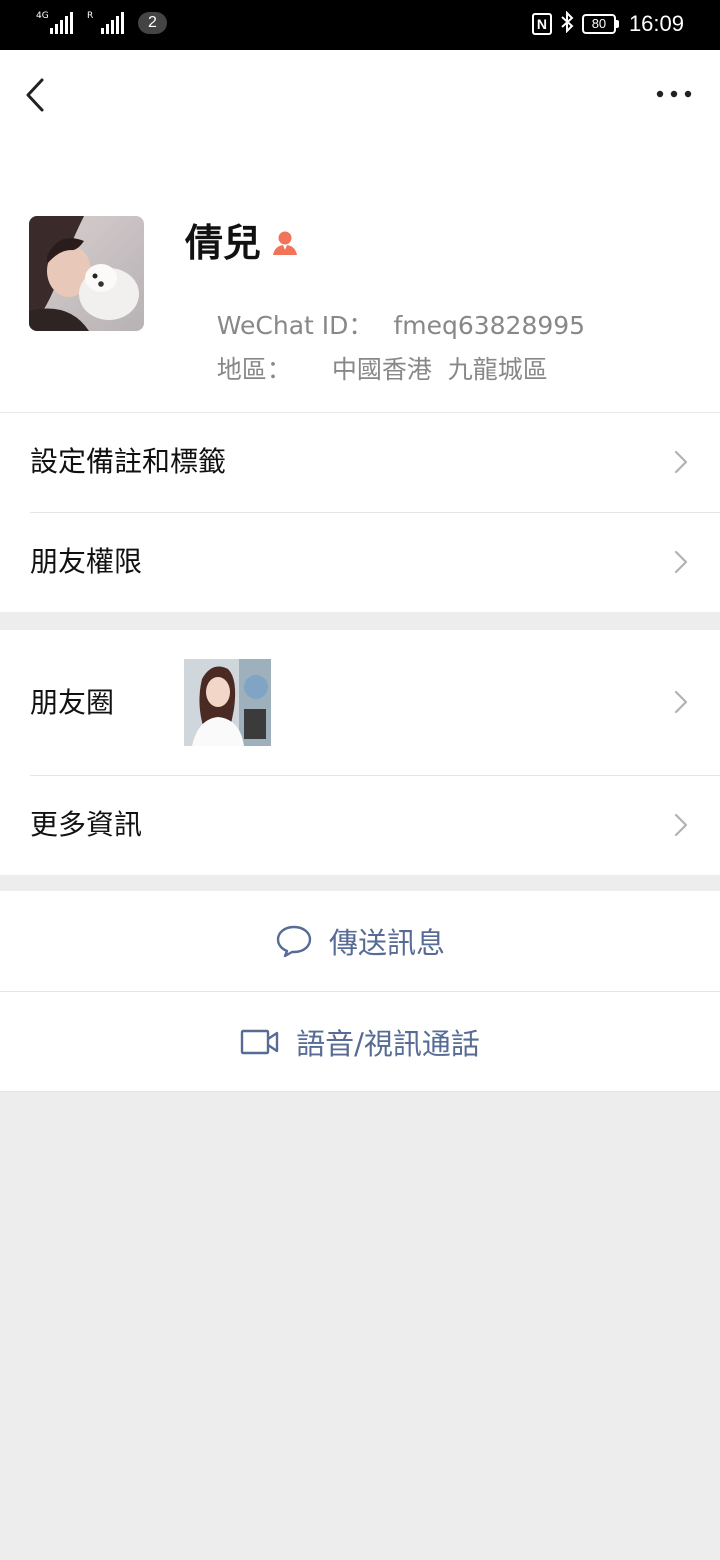 The image size is (720, 1560). What do you see at coordinates (86, 561) in the screenshot?
I see `friend-permissions-label: 朋友權限` at bounding box center [86, 561].